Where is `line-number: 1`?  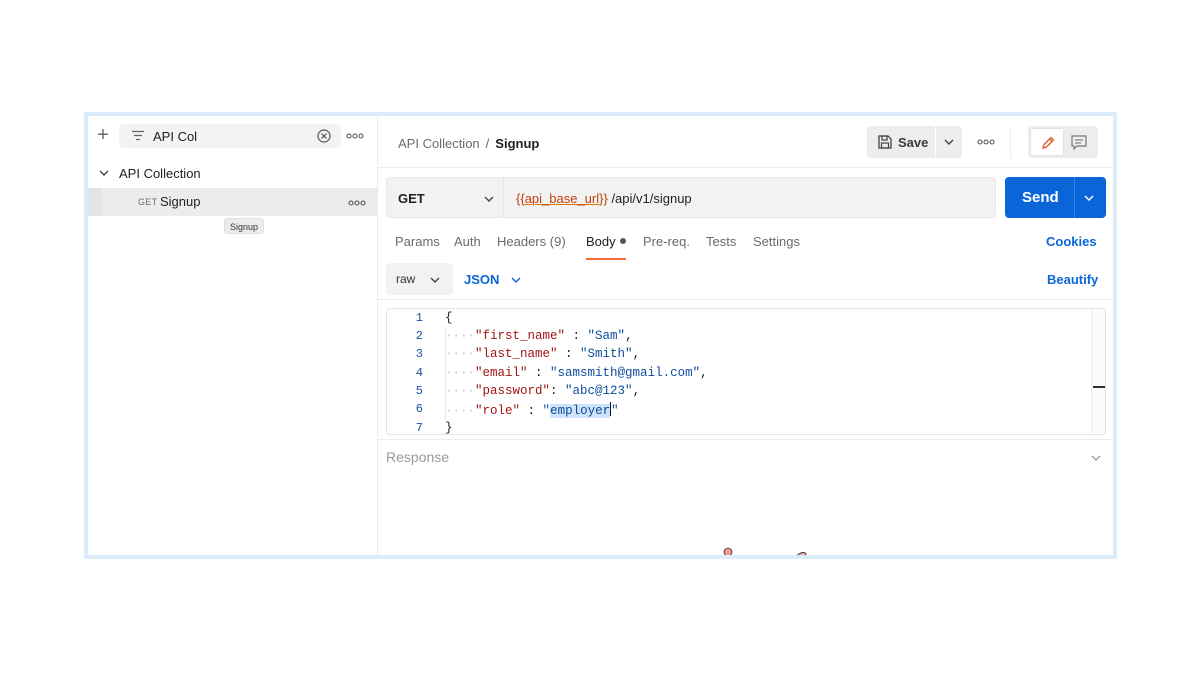
line-number: 1 is located at coordinates (419, 318).